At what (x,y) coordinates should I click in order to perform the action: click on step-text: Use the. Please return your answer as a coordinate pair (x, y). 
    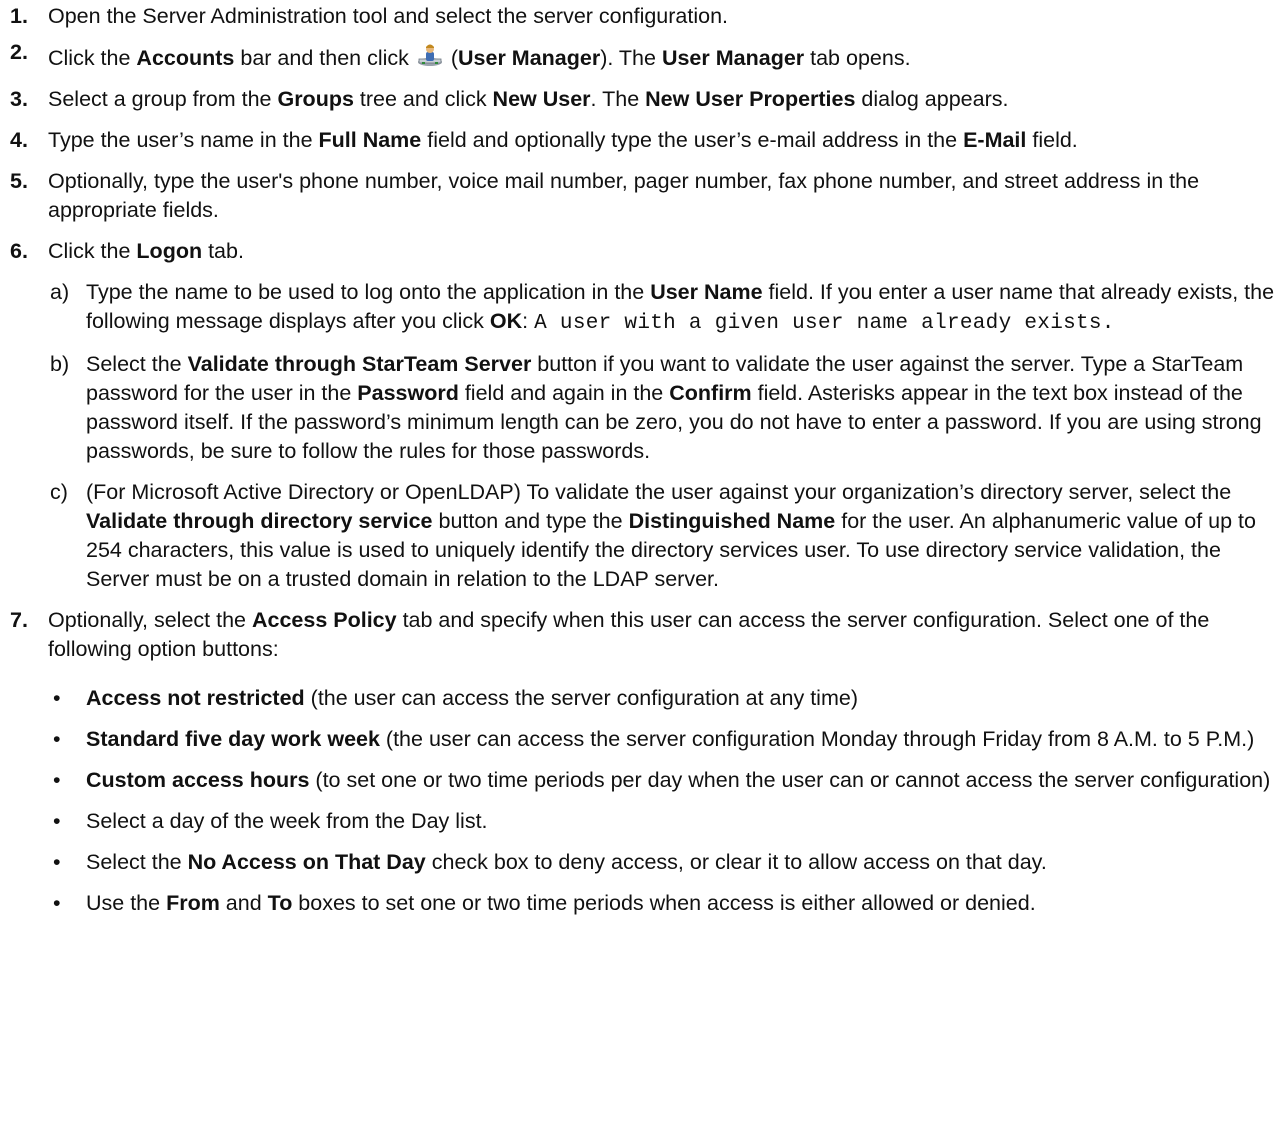
    Looking at the image, I should click on (126, 903).